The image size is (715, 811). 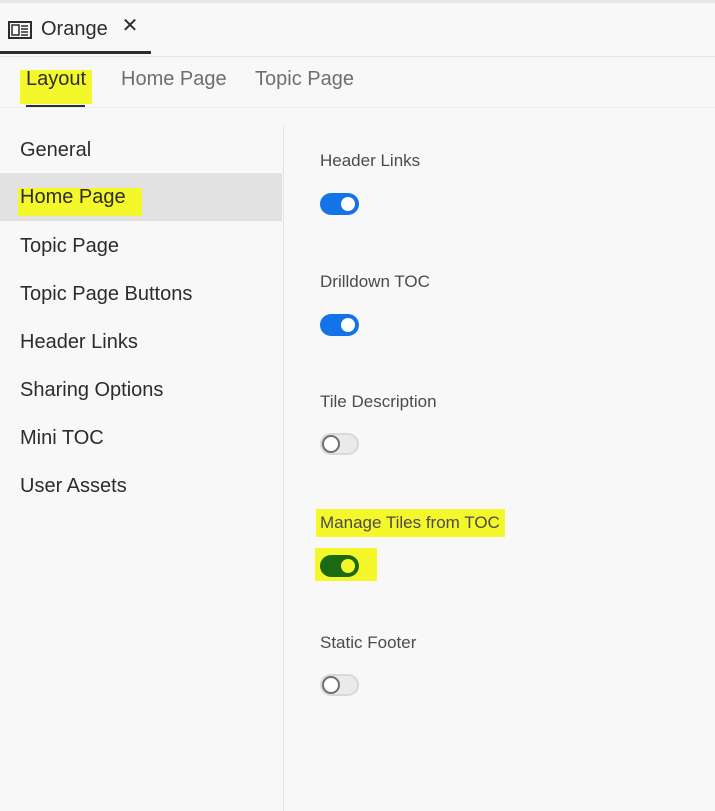 What do you see at coordinates (339, 204) in the screenshot?
I see `header-links-toggle` at bounding box center [339, 204].